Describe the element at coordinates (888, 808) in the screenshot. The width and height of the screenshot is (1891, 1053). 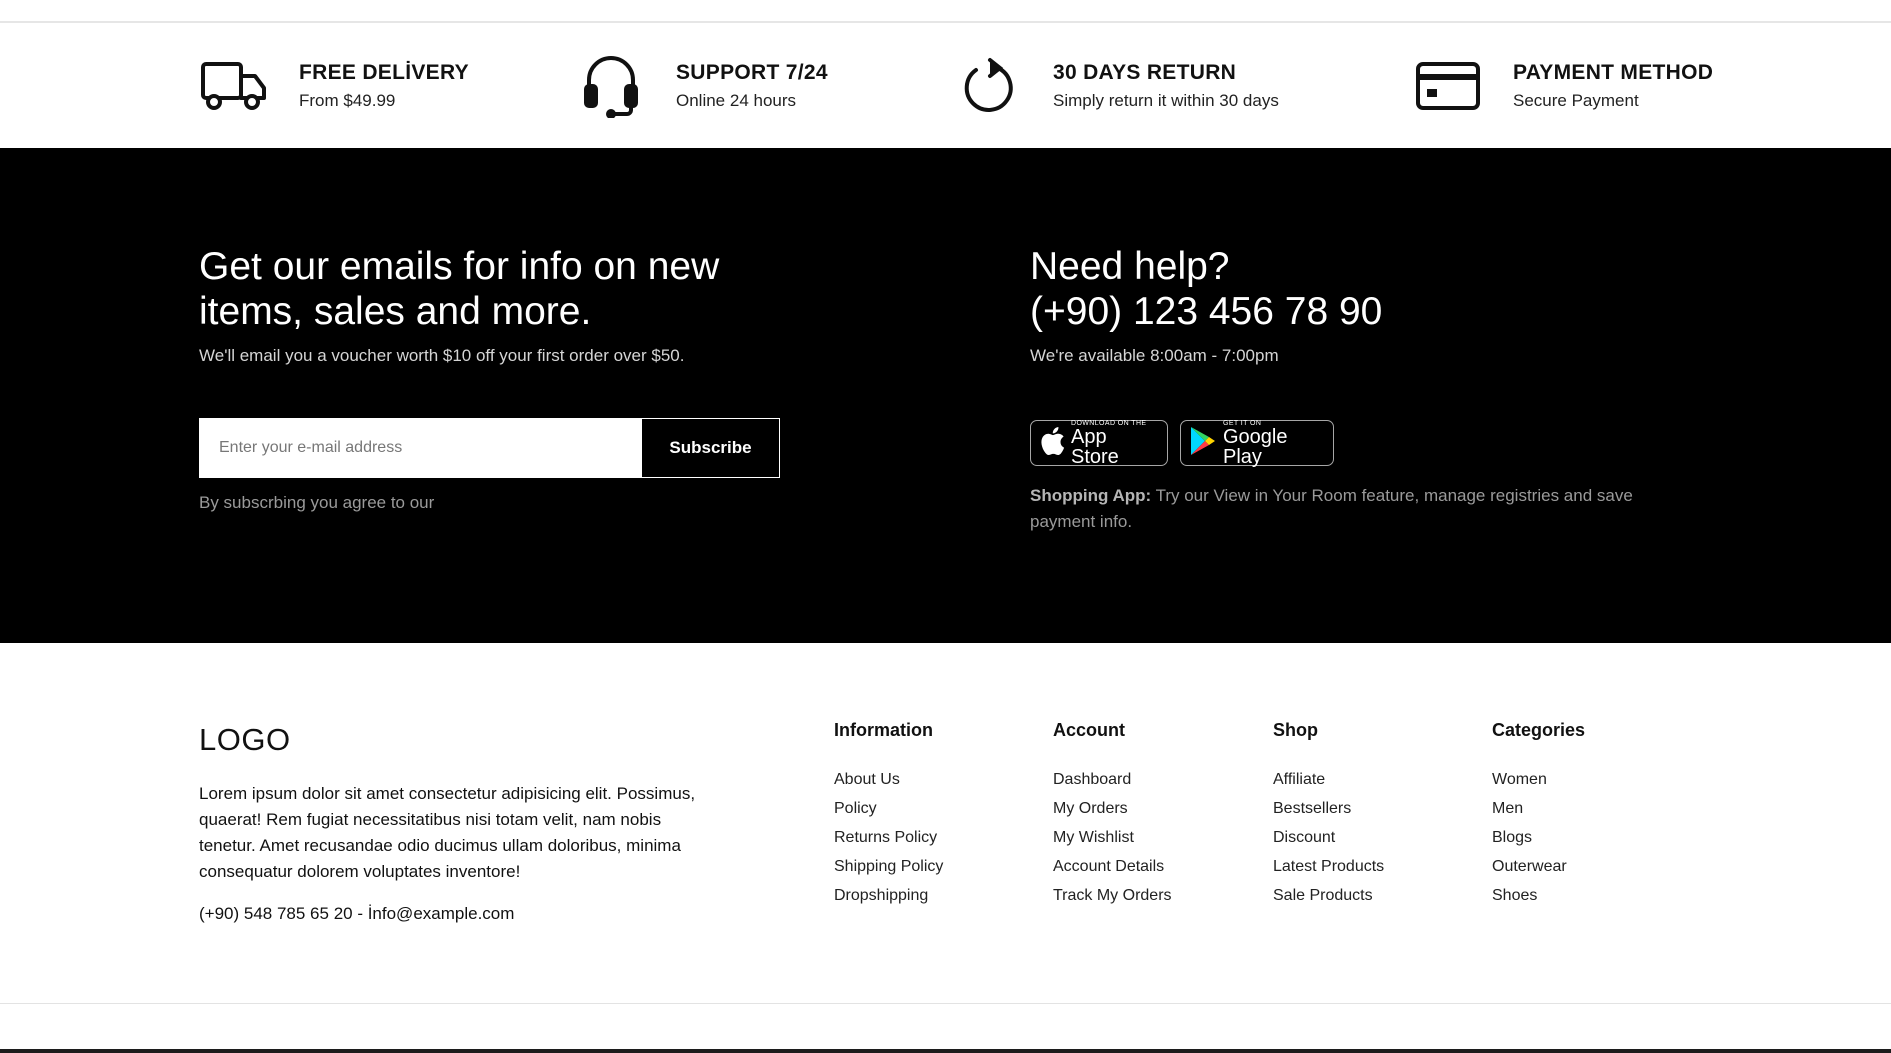
I see `footer-link: Policy` at that location.